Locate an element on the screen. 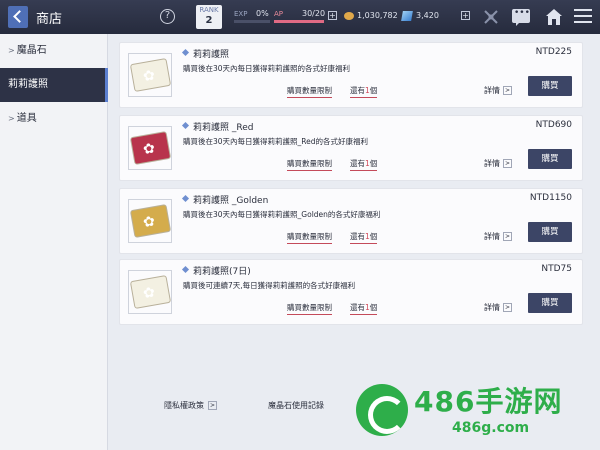 This screenshot has height=450, width=600. ap-progress-fill is located at coordinates (299, 21).